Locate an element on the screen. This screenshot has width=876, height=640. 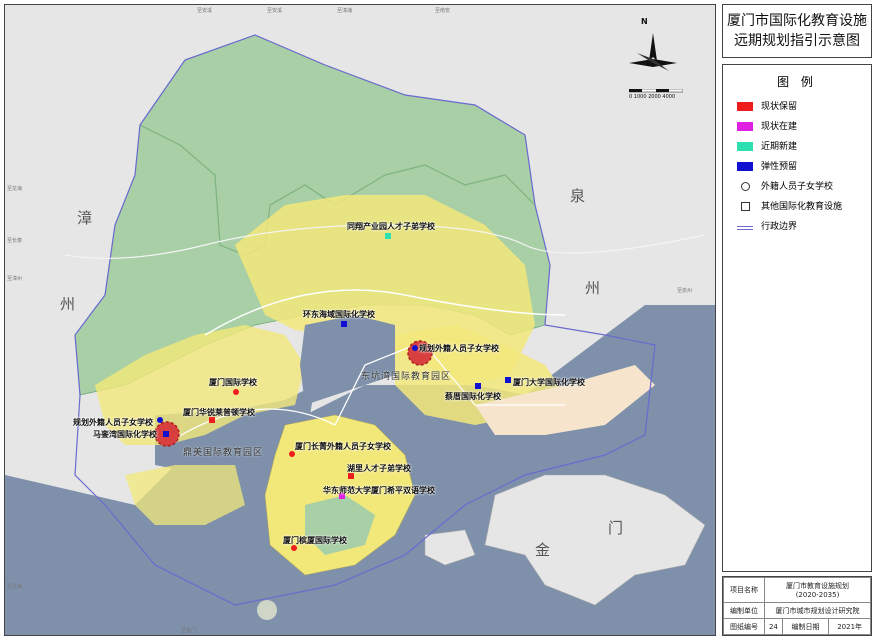
school-label: 蔡厝国际化学校 is located at coordinates (473, 396).